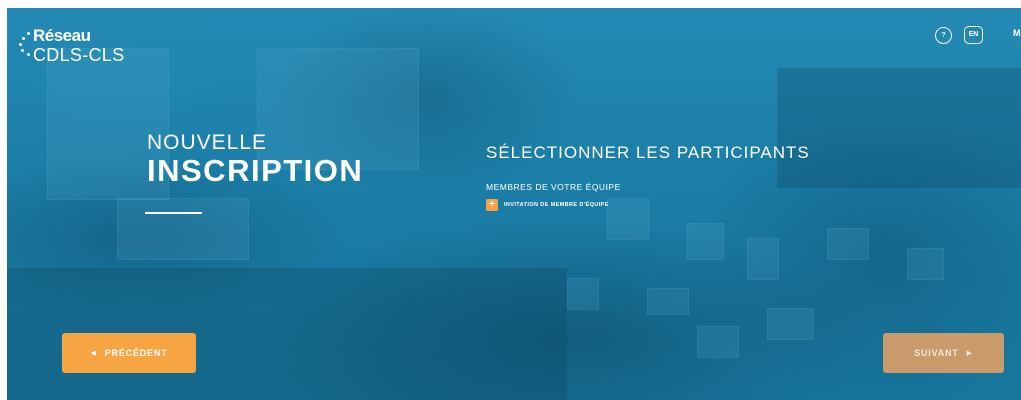 The width and height of the screenshot is (1021, 400). I want to click on next-button-label: SUIVANT, so click(936, 353).